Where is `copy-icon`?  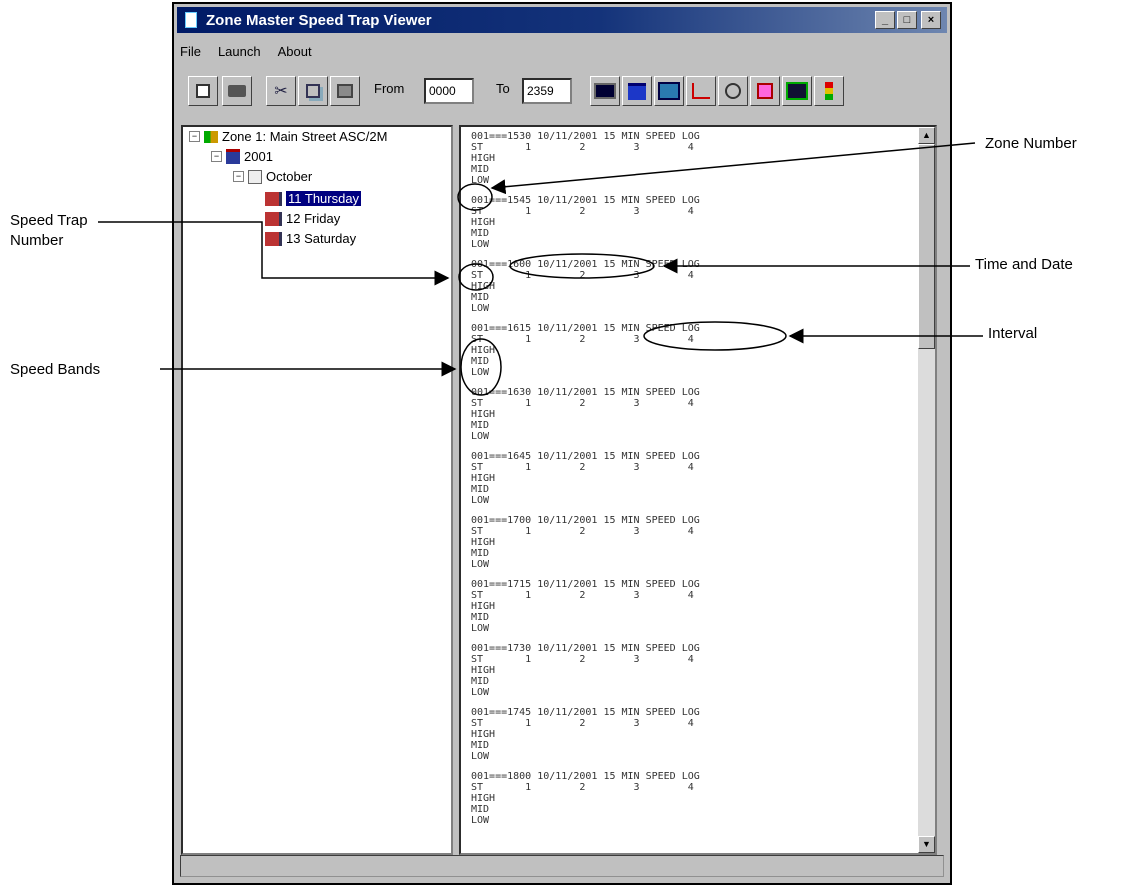
copy-icon is located at coordinates (313, 91).